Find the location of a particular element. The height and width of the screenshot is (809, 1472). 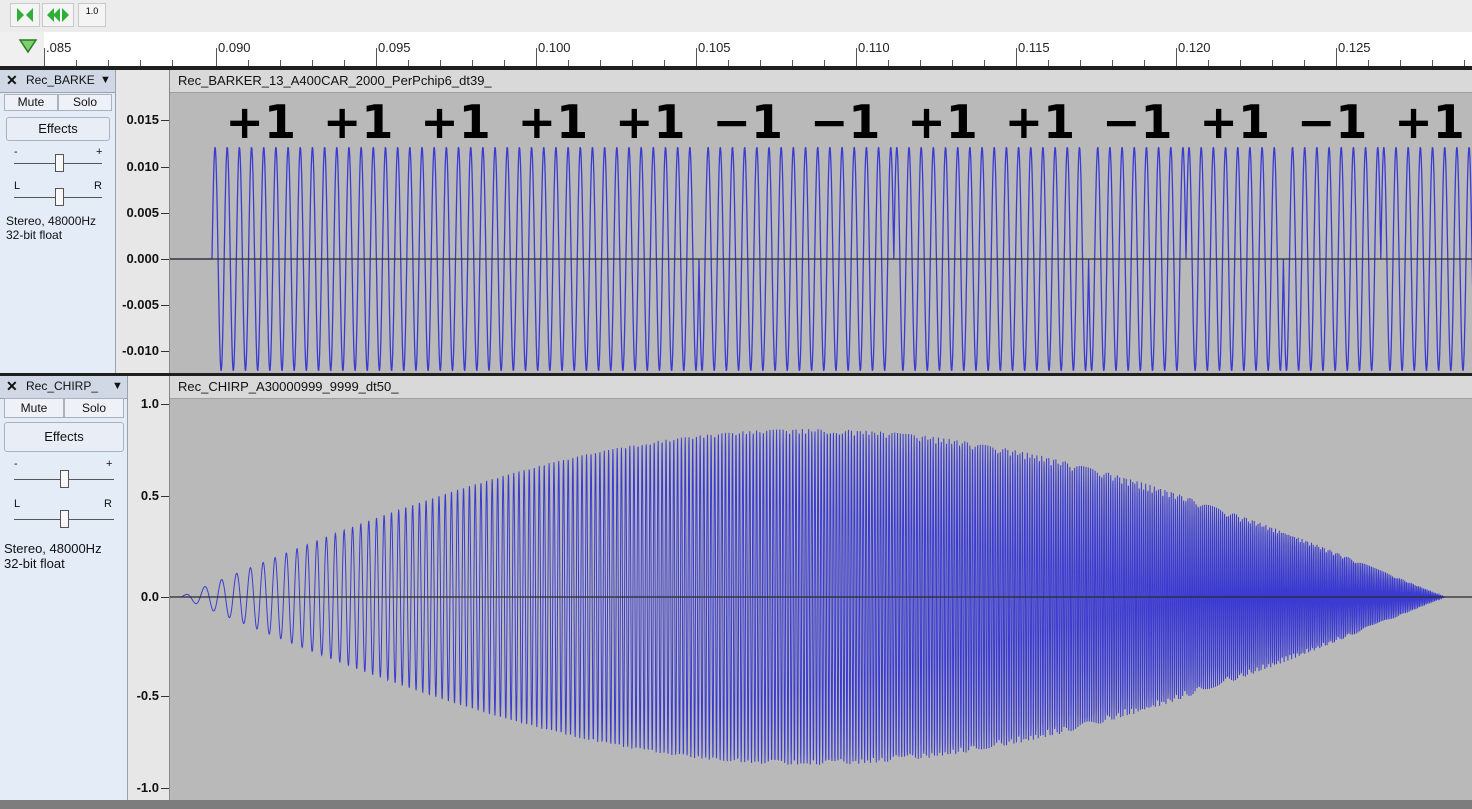

vruler-label: -0.010 is located at coordinates (140, 350).